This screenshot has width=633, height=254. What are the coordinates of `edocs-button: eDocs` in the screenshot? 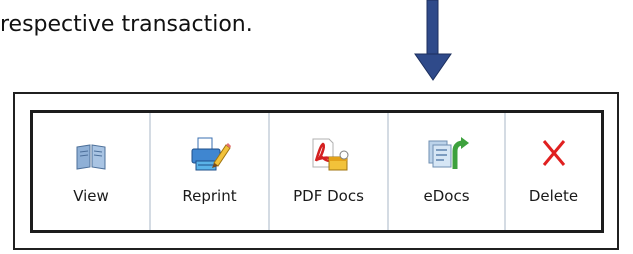 It's located at (447, 171).